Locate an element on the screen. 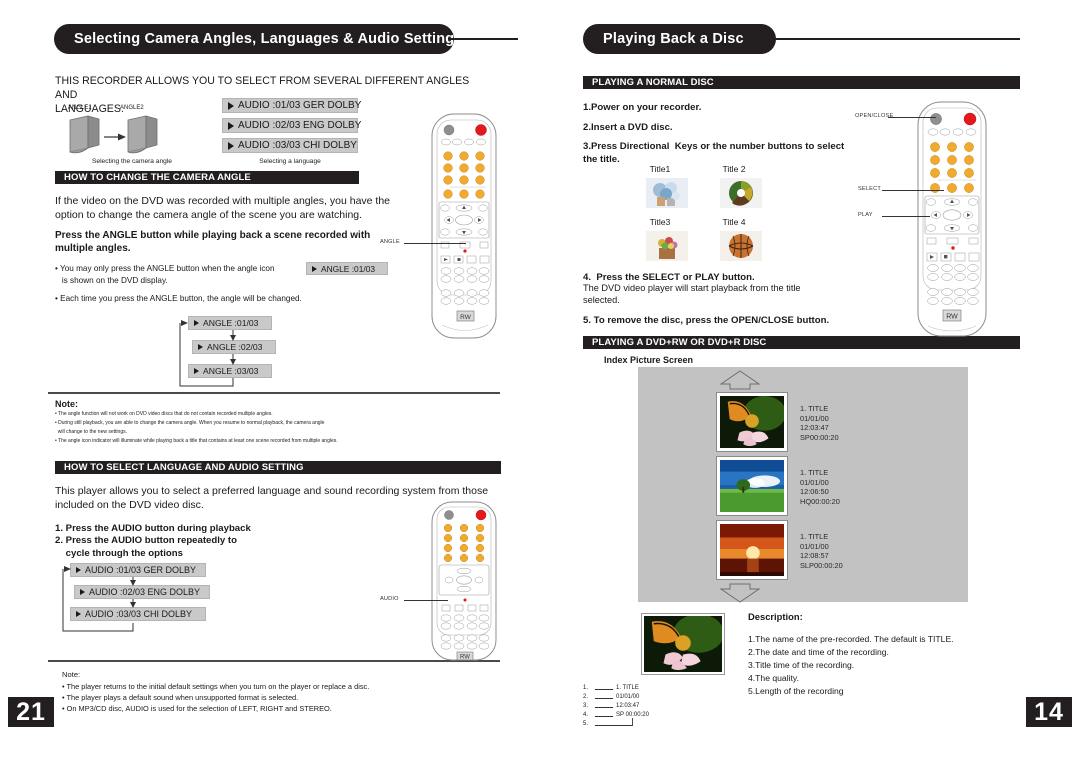  description-item-5: 5.Length of the recording is located at coordinates (796, 691).